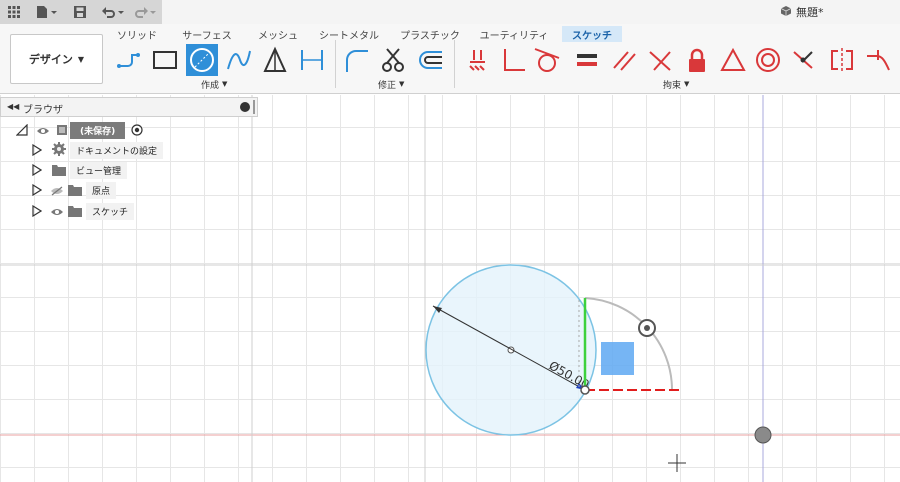 The width and height of the screenshot is (900, 482). What do you see at coordinates (387, 85) in the screenshot?
I see `modify-label-text: 修正` at bounding box center [387, 85].